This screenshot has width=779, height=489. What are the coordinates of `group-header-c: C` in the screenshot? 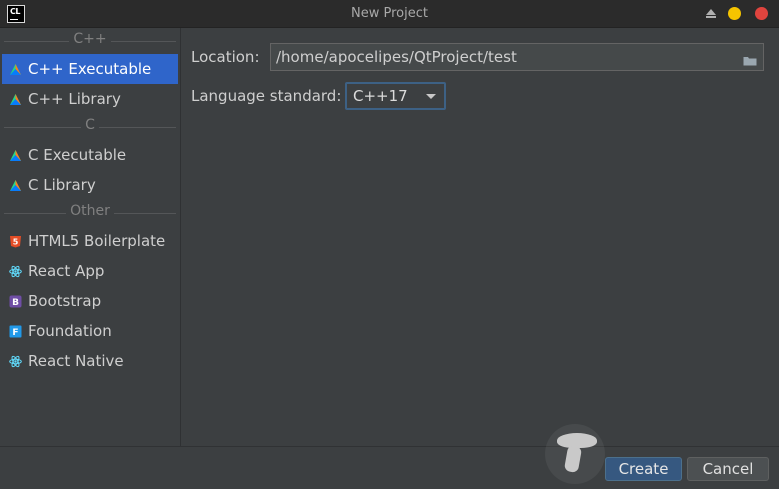 It's located at (90, 127).